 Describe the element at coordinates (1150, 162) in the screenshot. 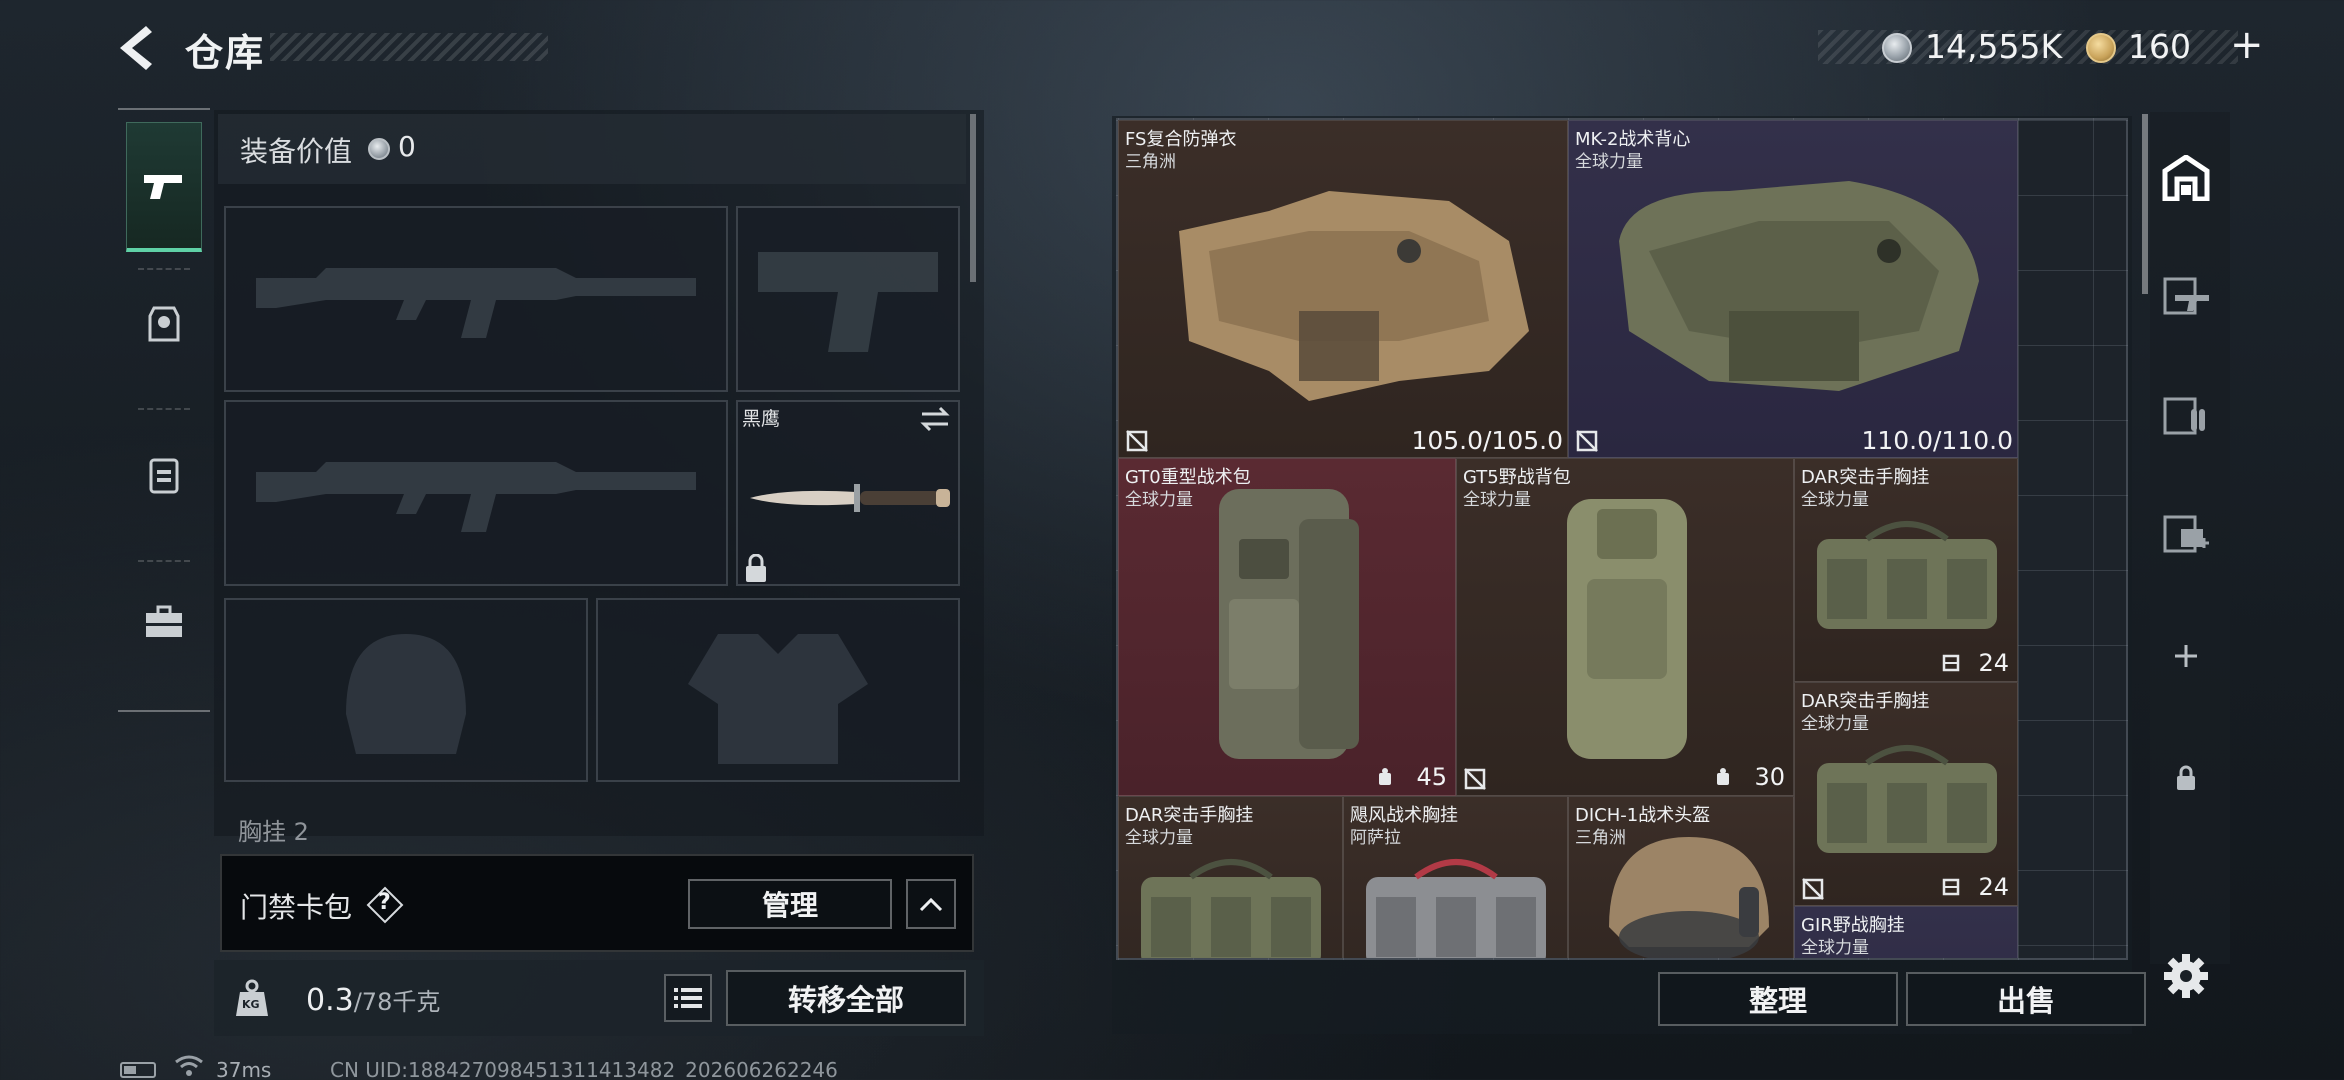

I see `item-faction: 三角洲` at that location.